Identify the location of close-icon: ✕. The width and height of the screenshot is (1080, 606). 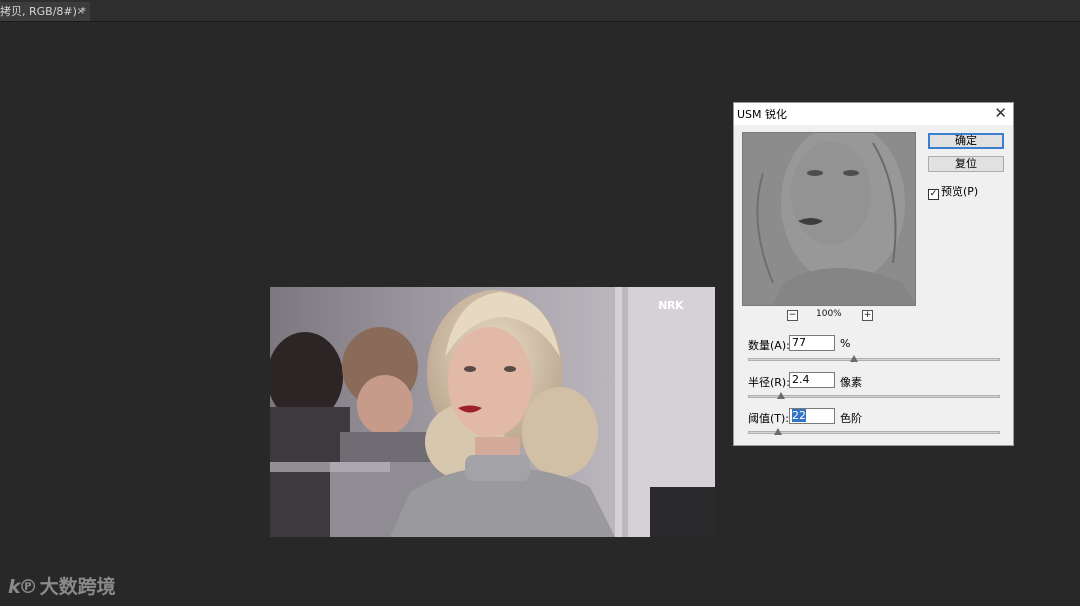
(1000, 113).